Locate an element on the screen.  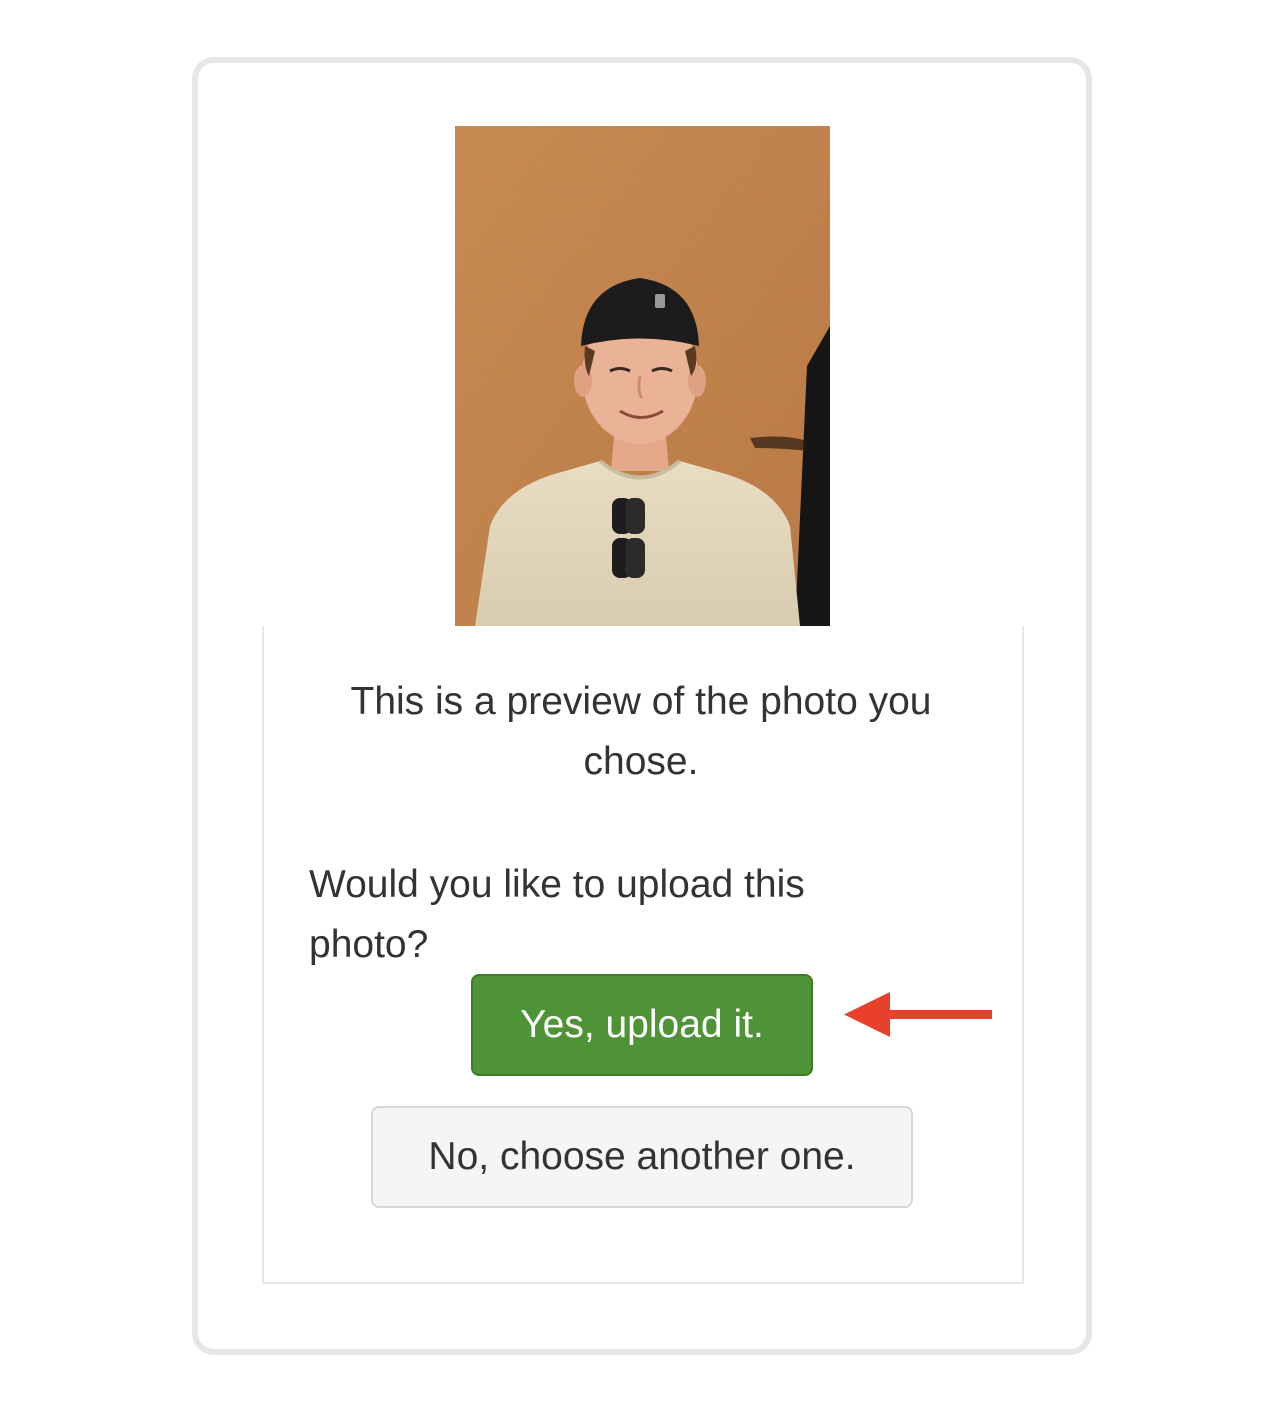
choose-another-button: No, choose another one. is located at coordinates (642, 1157).